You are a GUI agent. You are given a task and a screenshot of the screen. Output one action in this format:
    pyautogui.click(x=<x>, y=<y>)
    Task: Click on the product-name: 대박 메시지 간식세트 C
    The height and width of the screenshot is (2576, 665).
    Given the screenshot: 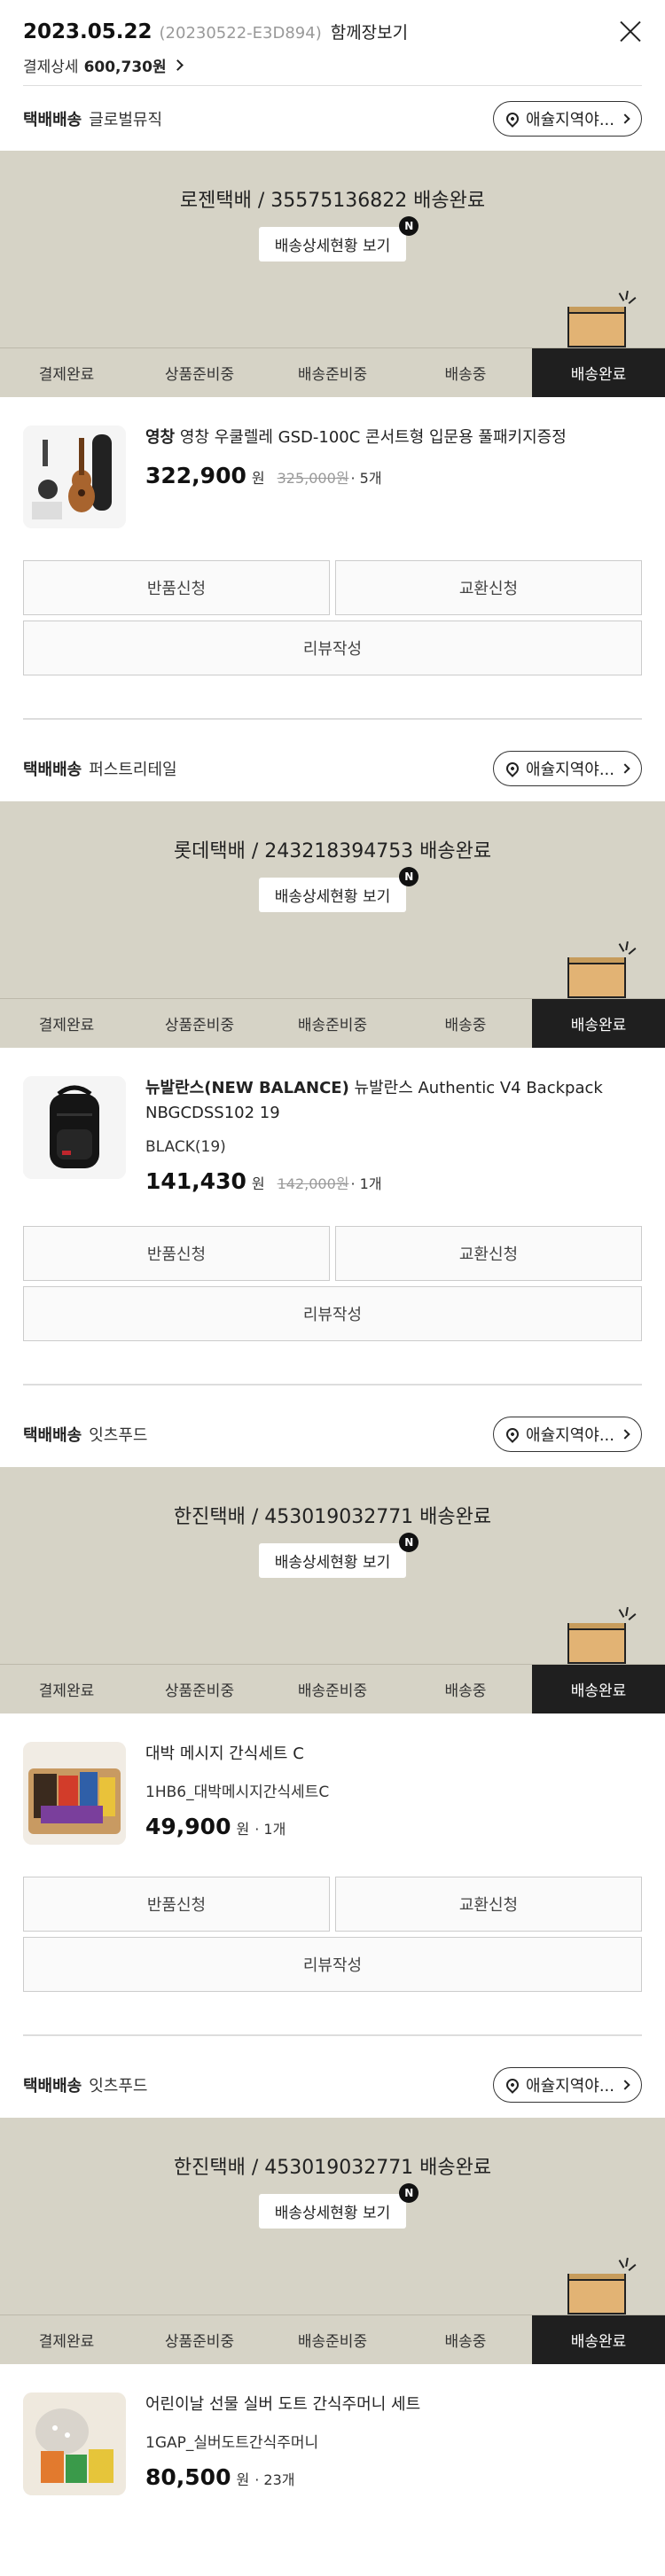 What is the action you would take?
    pyautogui.click(x=393, y=1754)
    